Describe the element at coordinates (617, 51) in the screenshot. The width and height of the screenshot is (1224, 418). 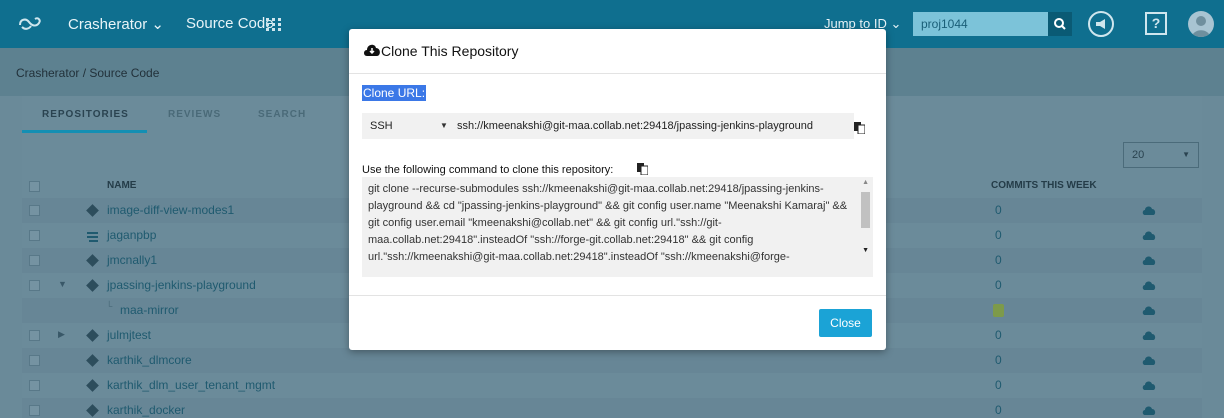
I see `dialog-header: Clone This Repository` at that location.